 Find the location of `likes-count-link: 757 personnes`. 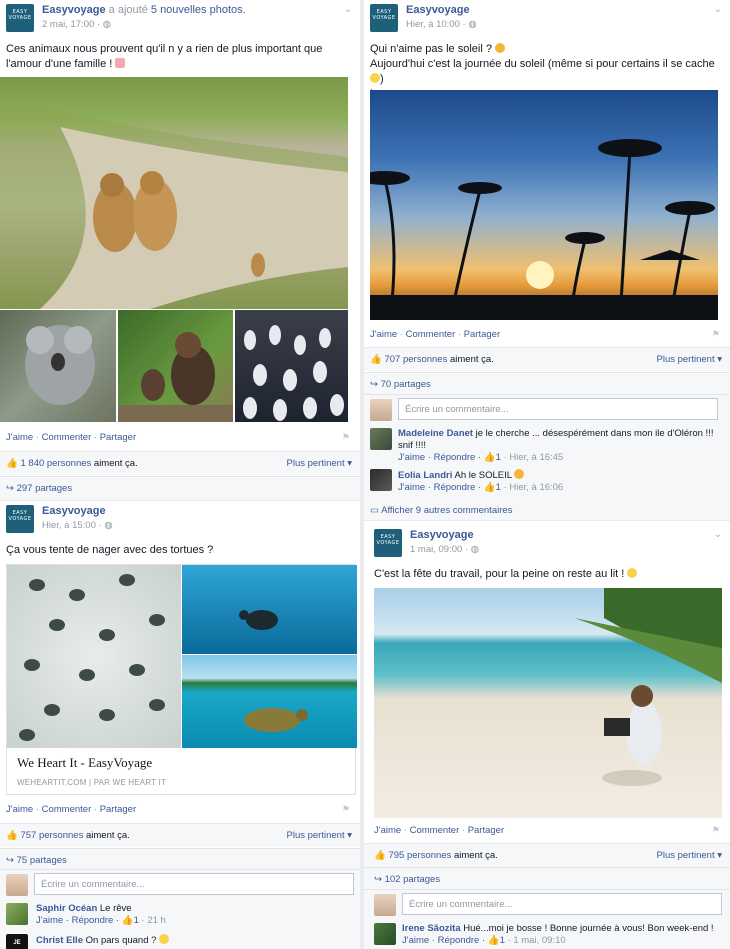

likes-count-link: 757 personnes is located at coordinates (51, 835).